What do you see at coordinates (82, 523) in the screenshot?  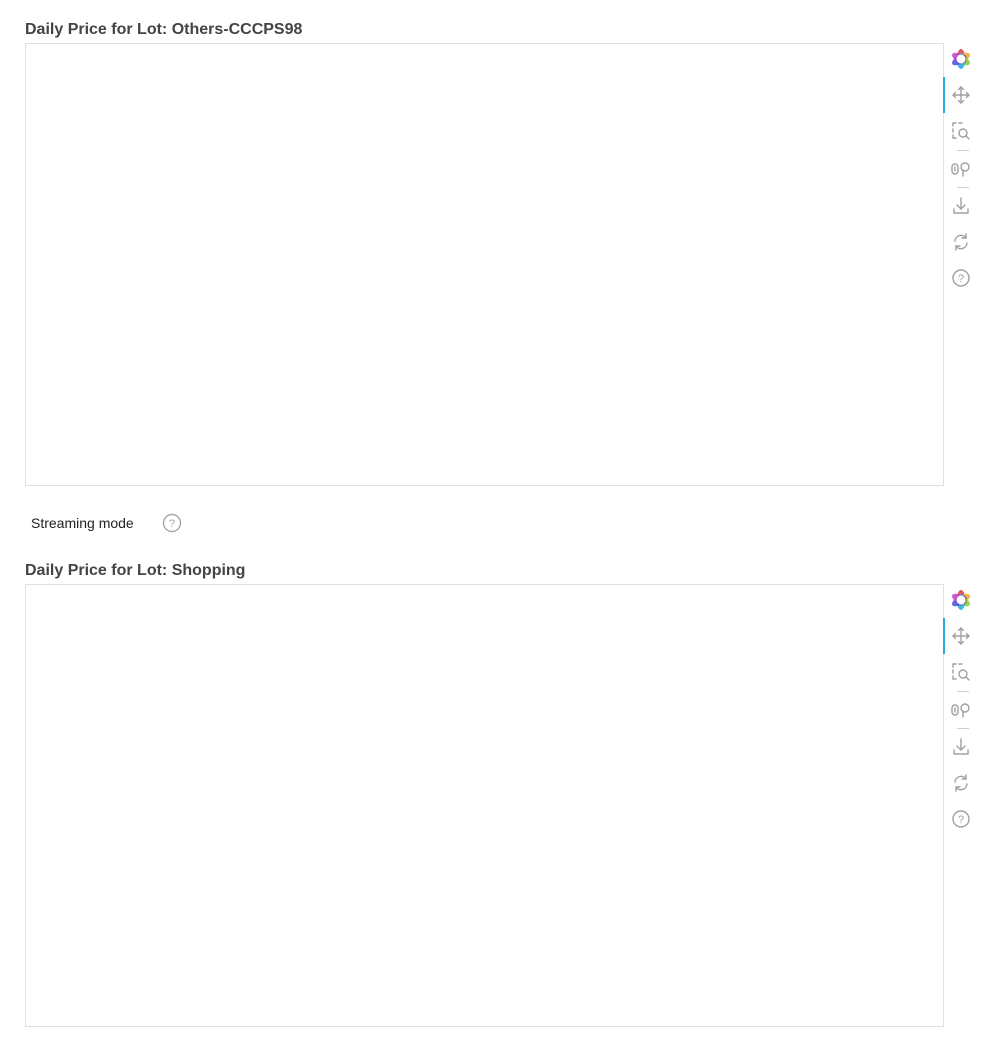 I see `streaming-mode-label: Streaming mode` at bounding box center [82, 523].